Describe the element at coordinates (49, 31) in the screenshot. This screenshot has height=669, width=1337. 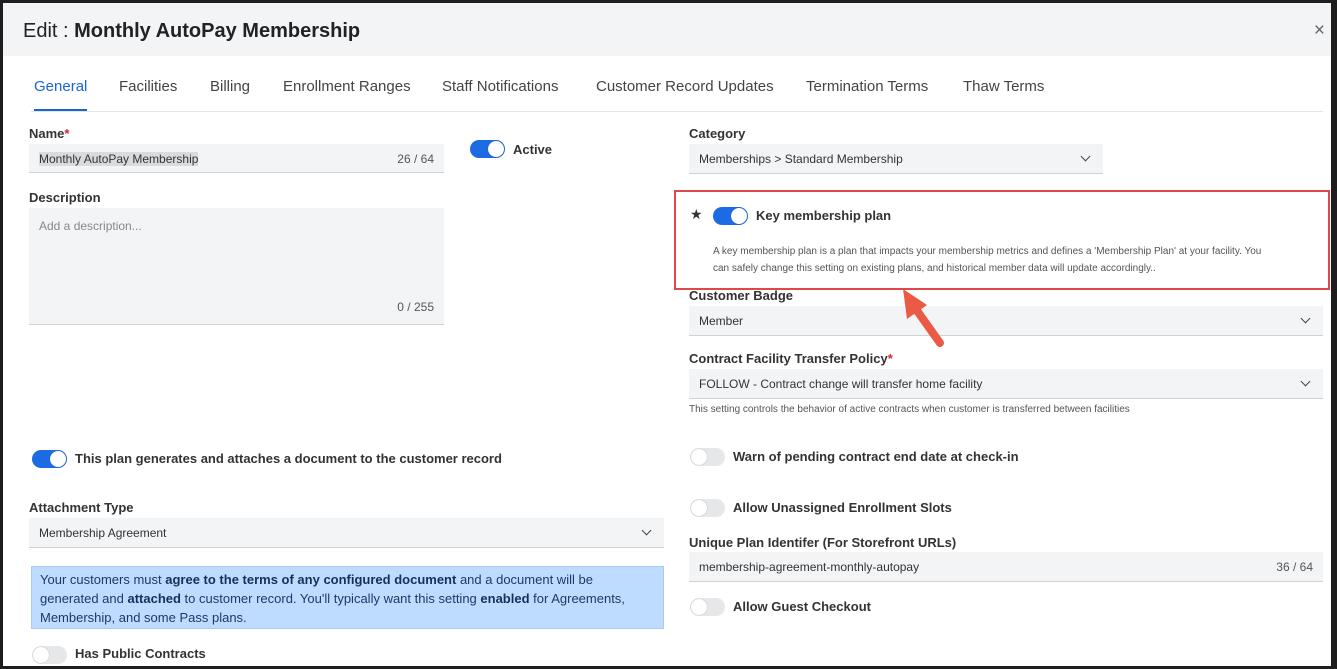
I see `title-prefix: Edit :` at that location.